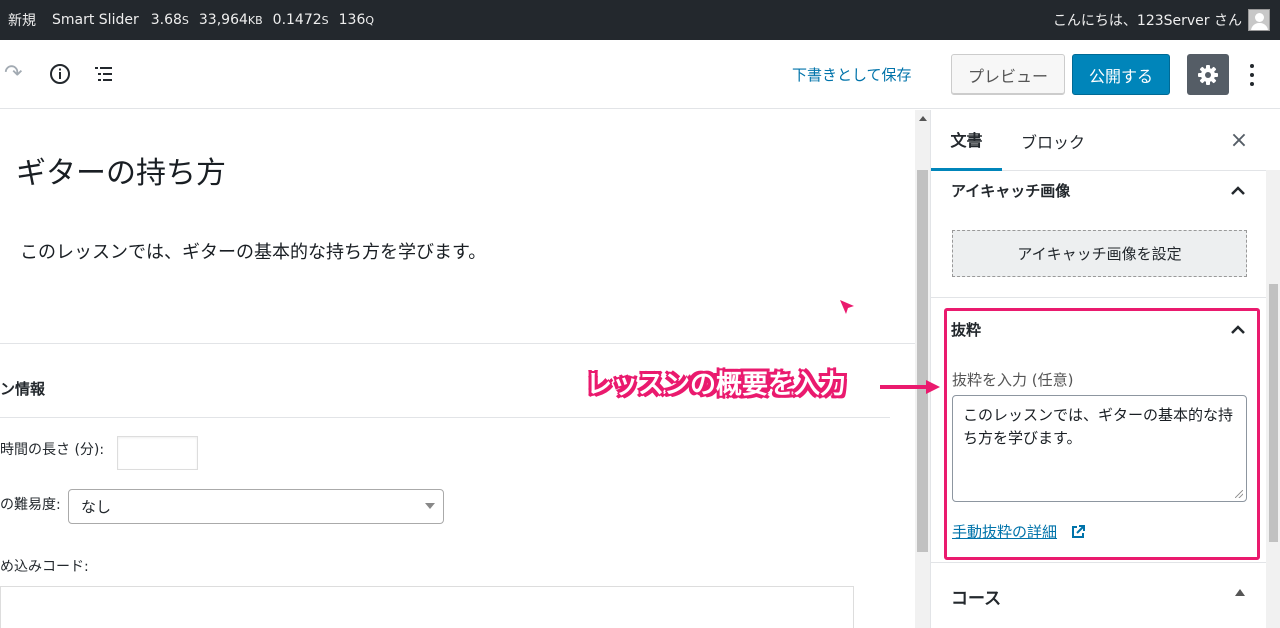 This screenshot has width=1280, height=628. I want to click on greeting: こんにちは、123Server さん, so click(1147, 21).